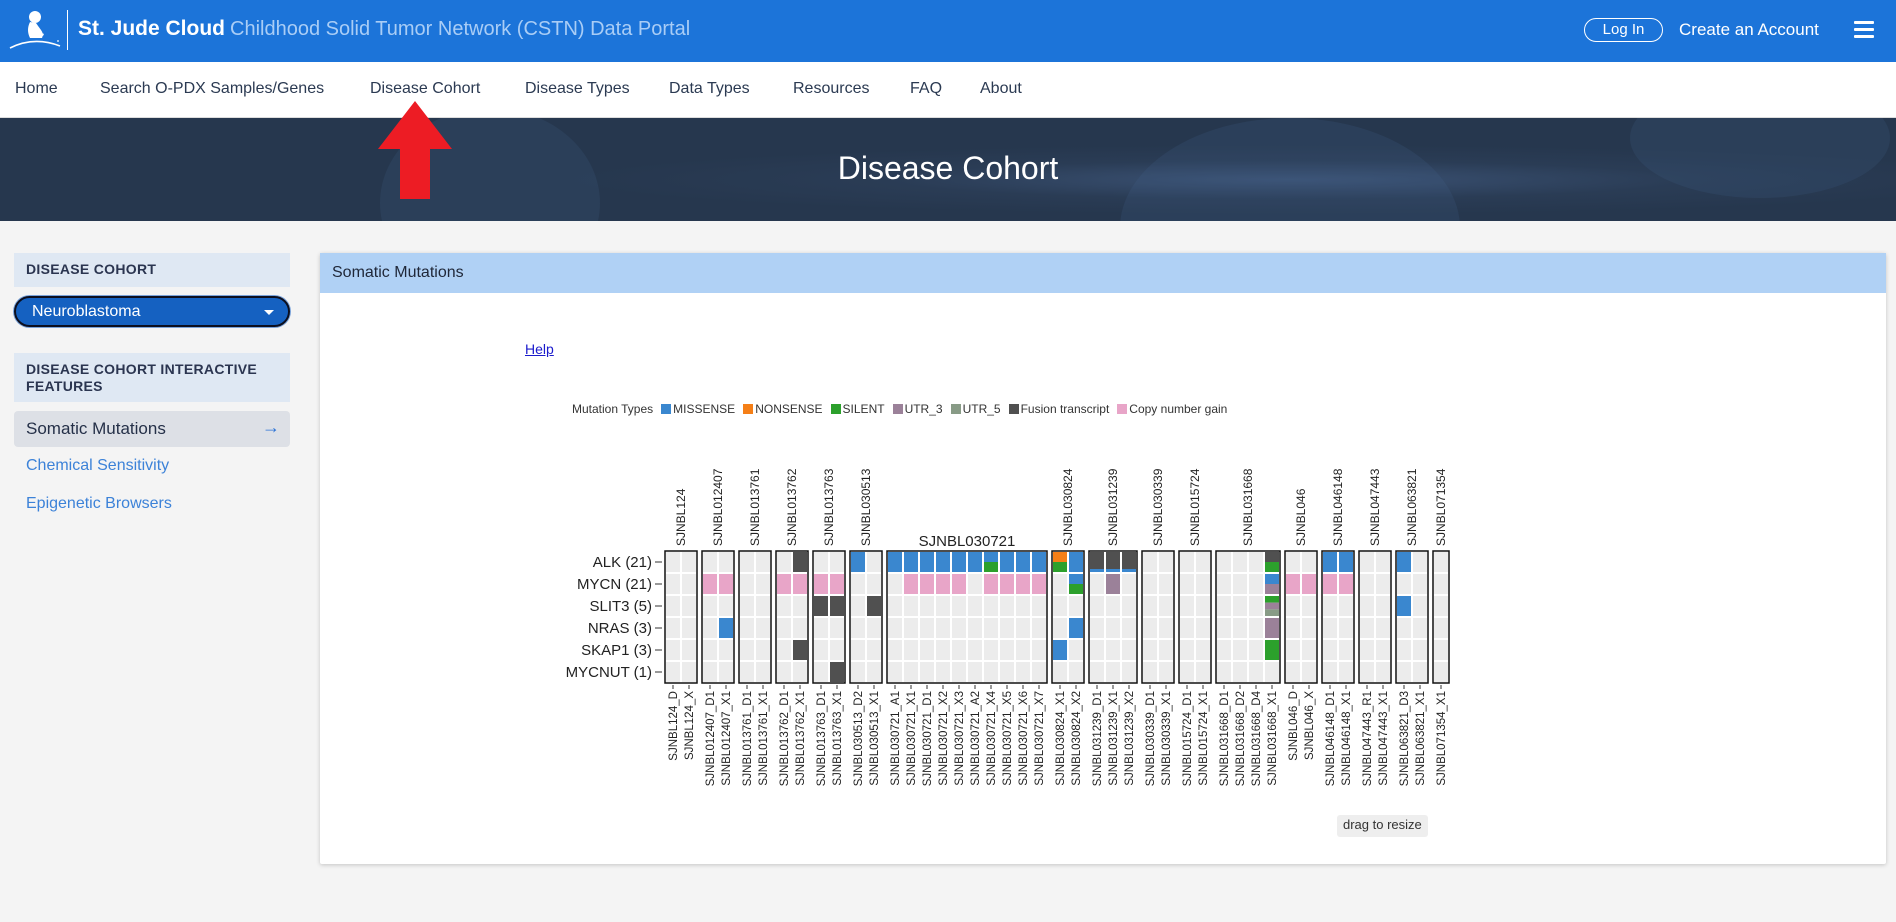  I want to click on nav-about: About, so click(1001, 89).